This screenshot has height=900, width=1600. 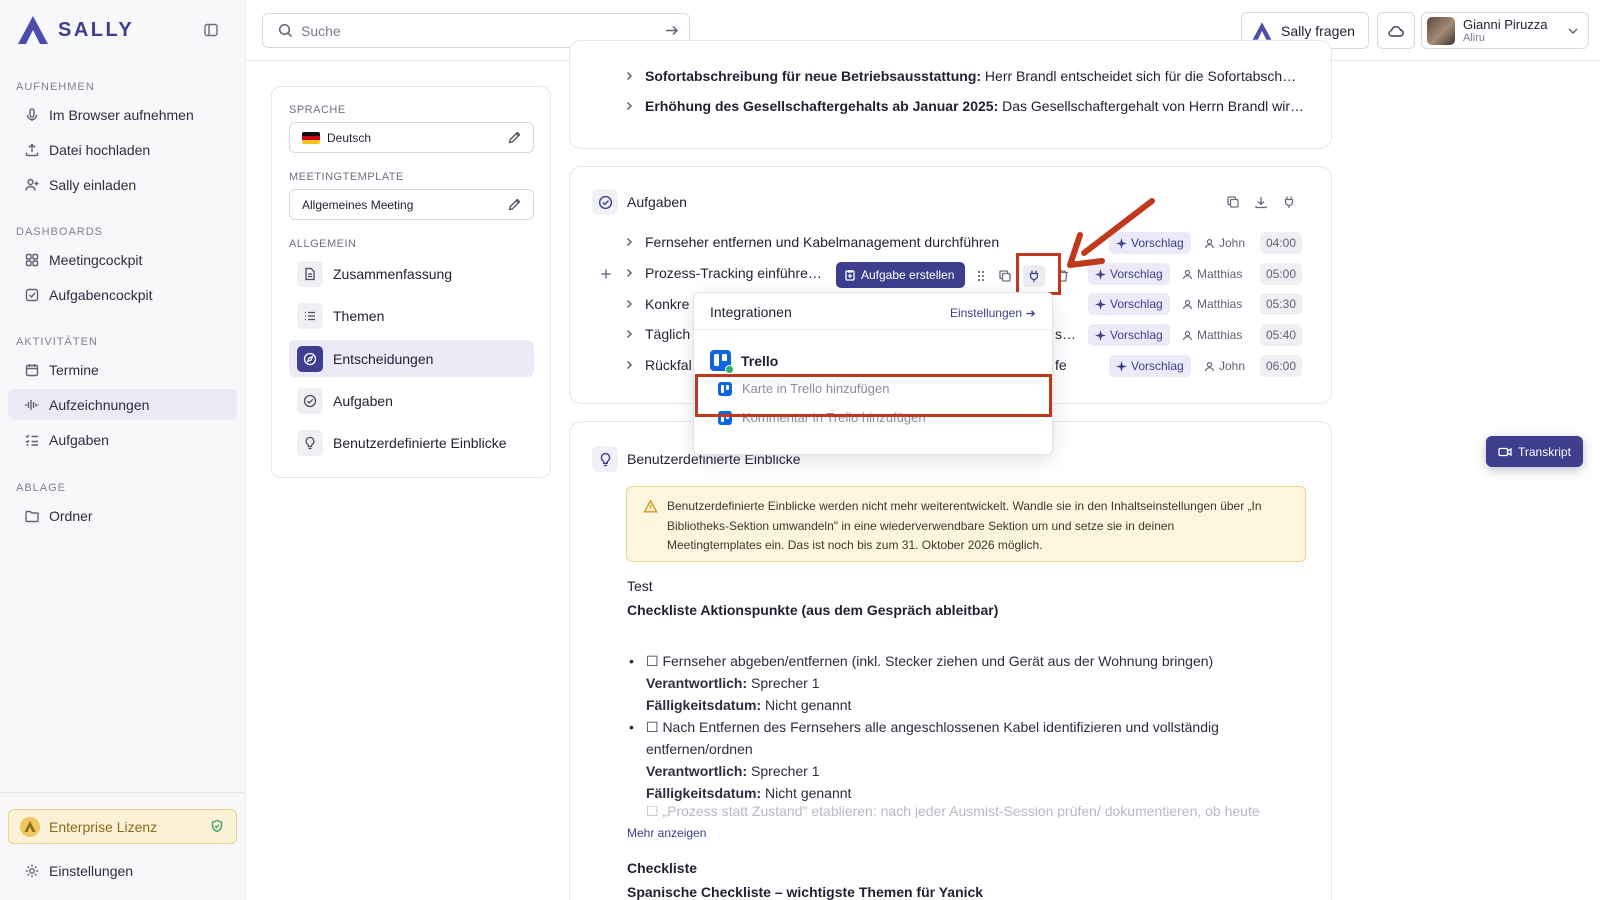 What do you see at coordinates (103, 826) in the screenshot?
I see `license-label: Enterprise Lizenz` at bounding box center [103, 826].